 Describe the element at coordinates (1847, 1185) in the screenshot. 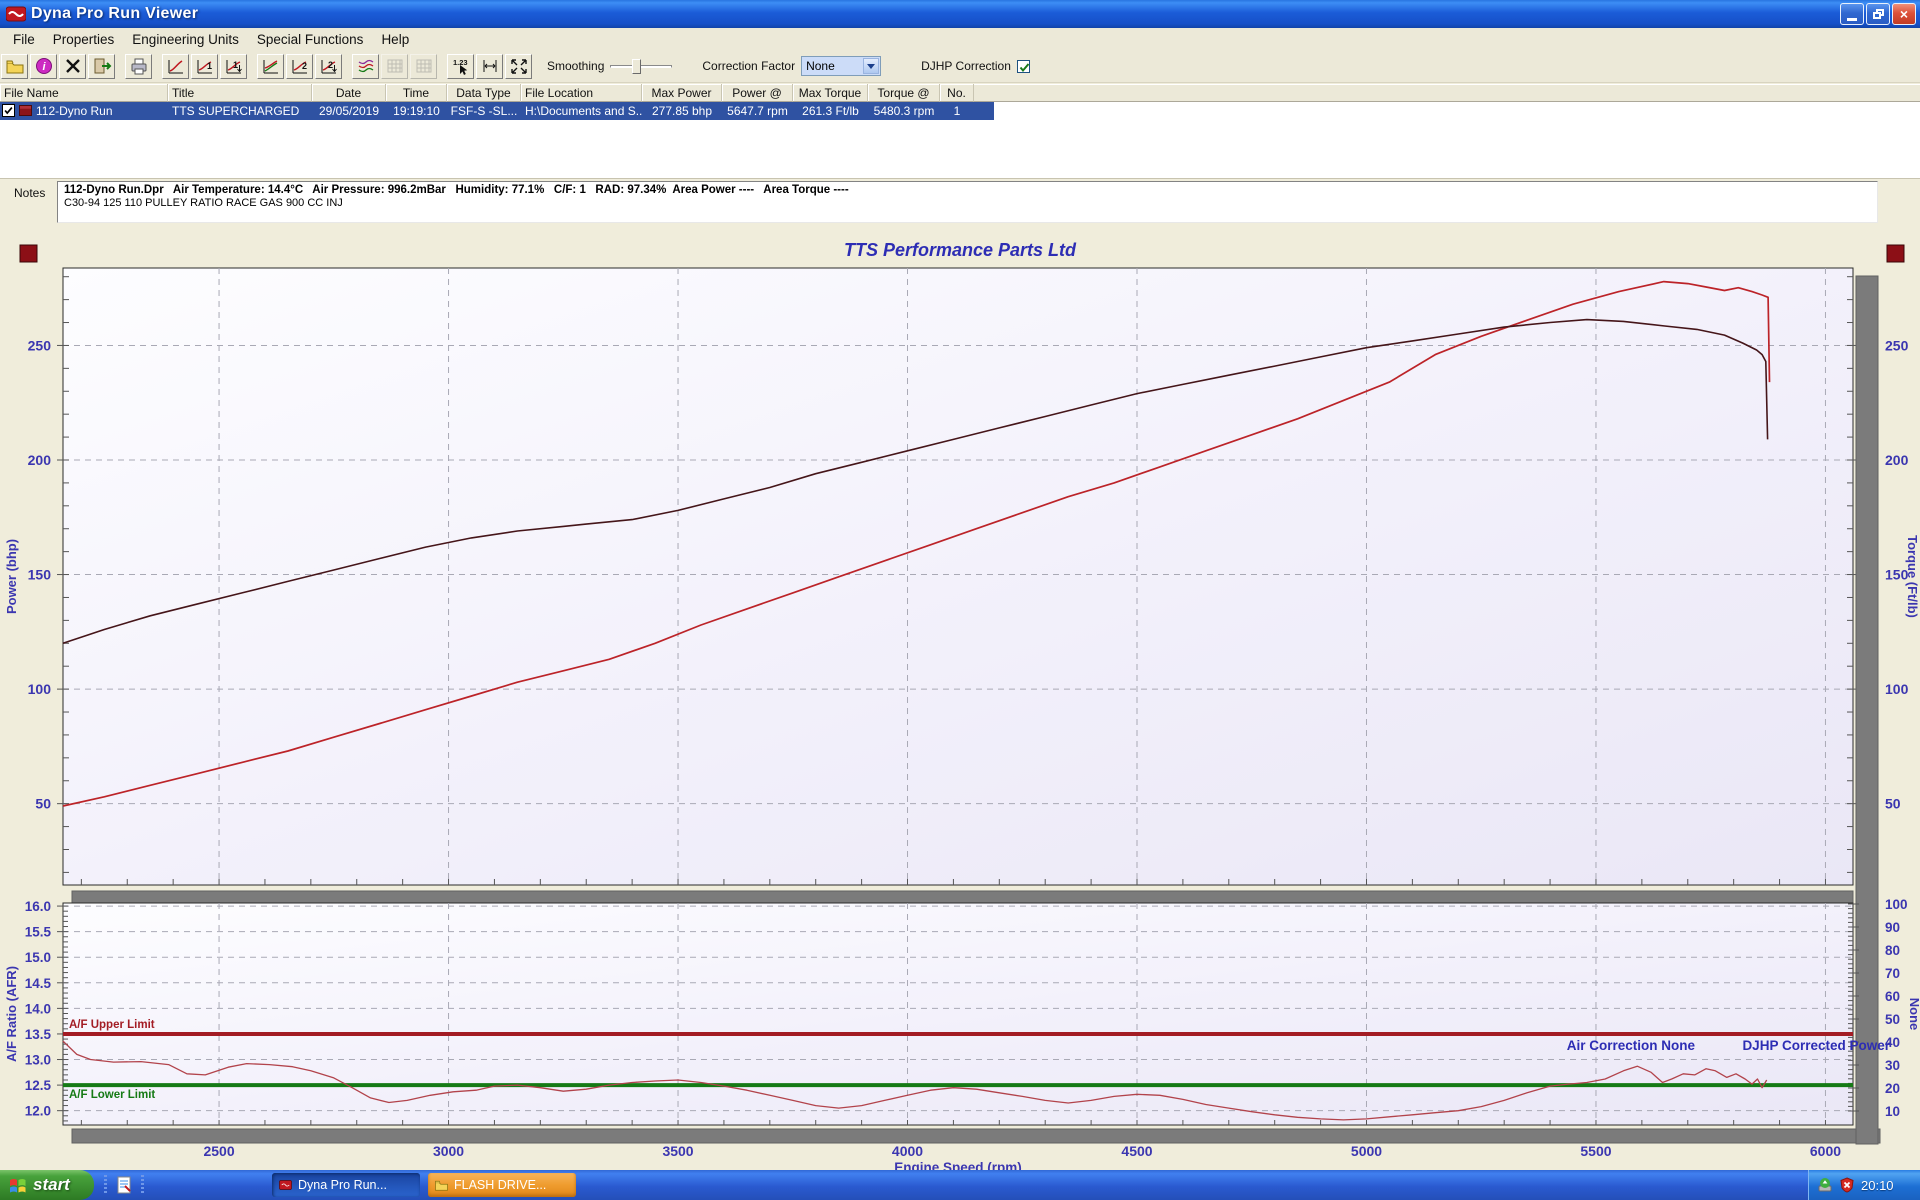

I see `security-shield-icon` at that location.